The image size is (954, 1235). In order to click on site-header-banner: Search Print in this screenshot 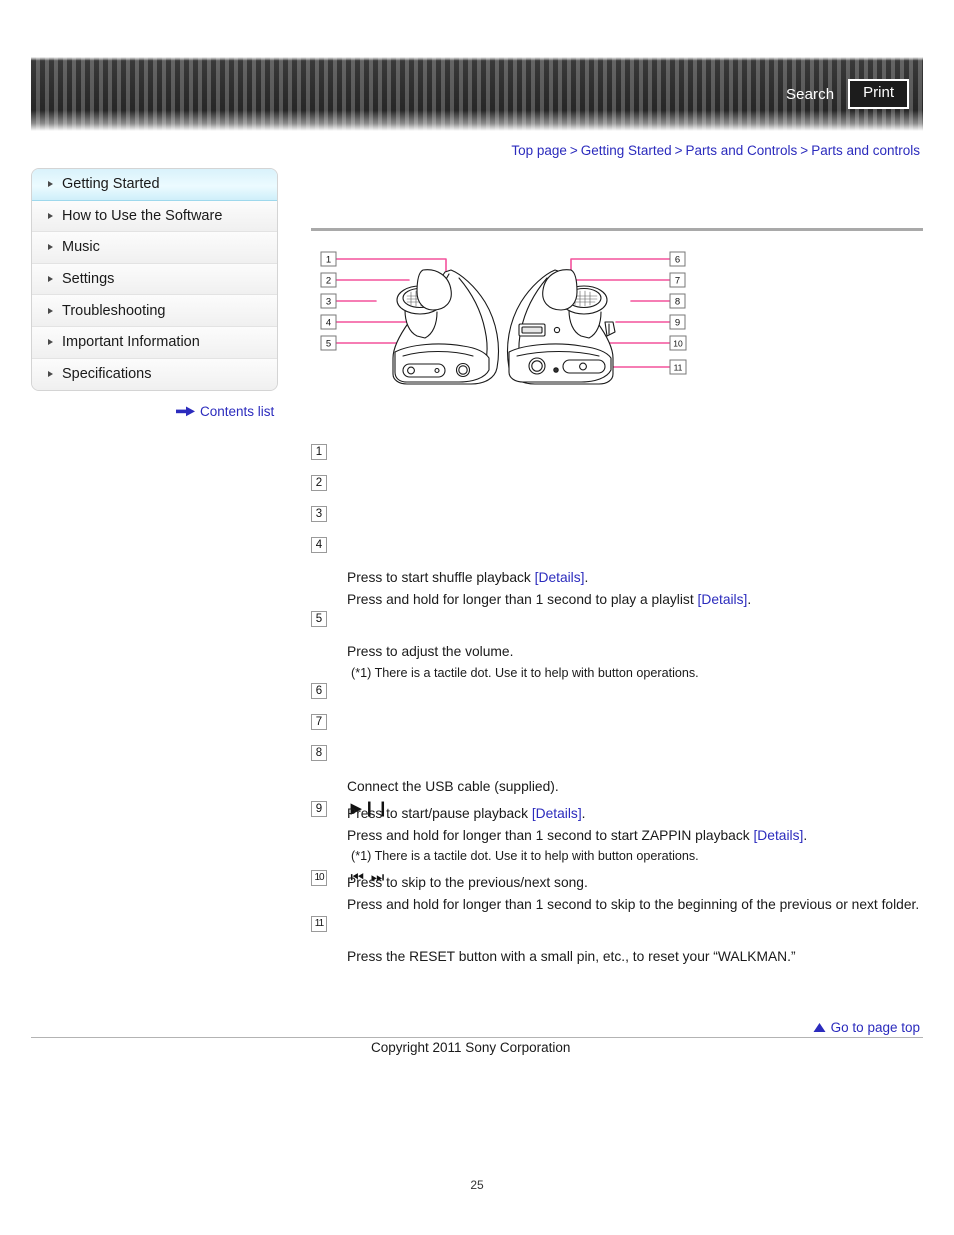, I will do `click(477, 94)`.